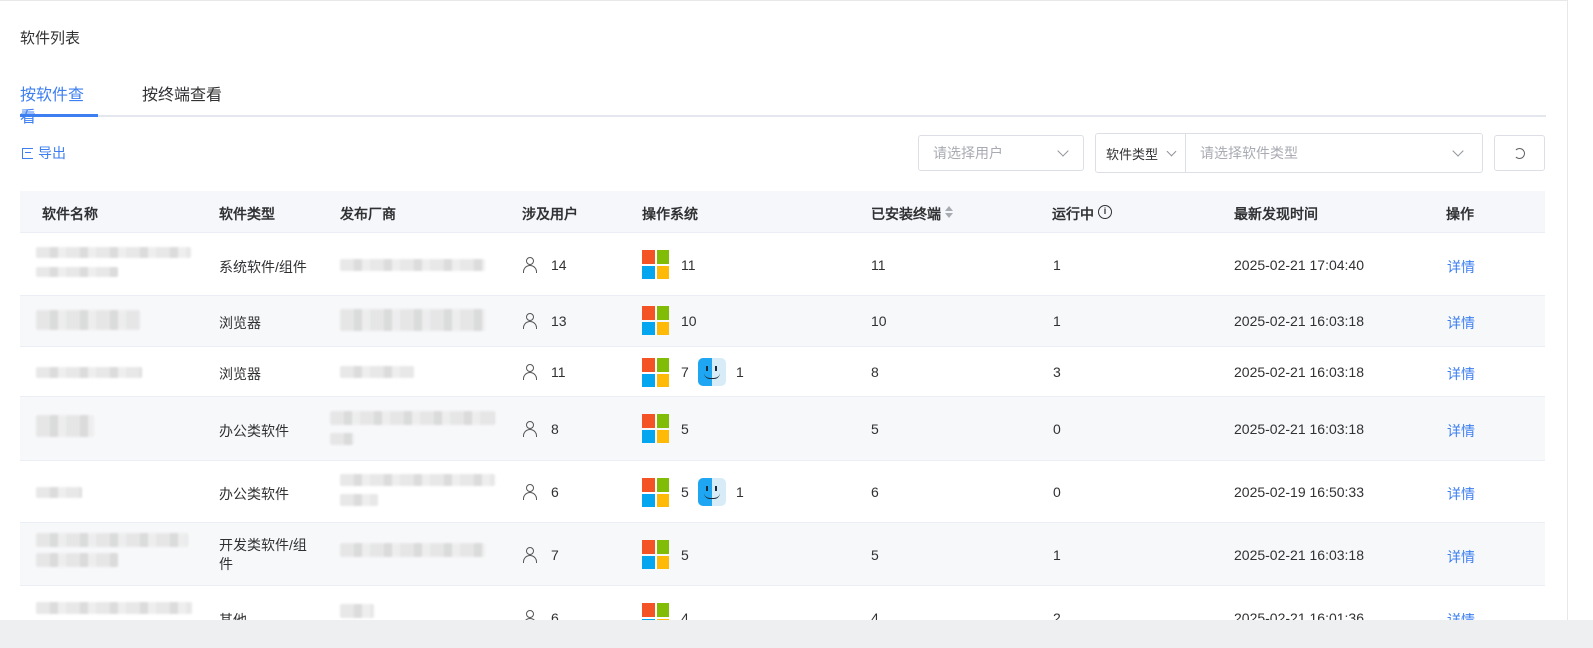 The image size is (1593, 648). I want to click on refresh-button, so click(1519, 153).